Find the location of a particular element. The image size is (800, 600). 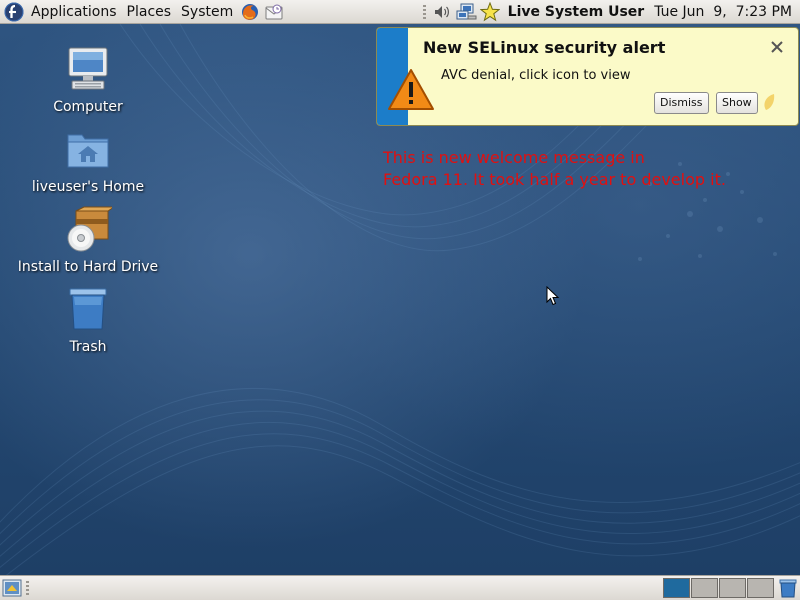

fedora-logo-icon is located at coordinates (14, 12).